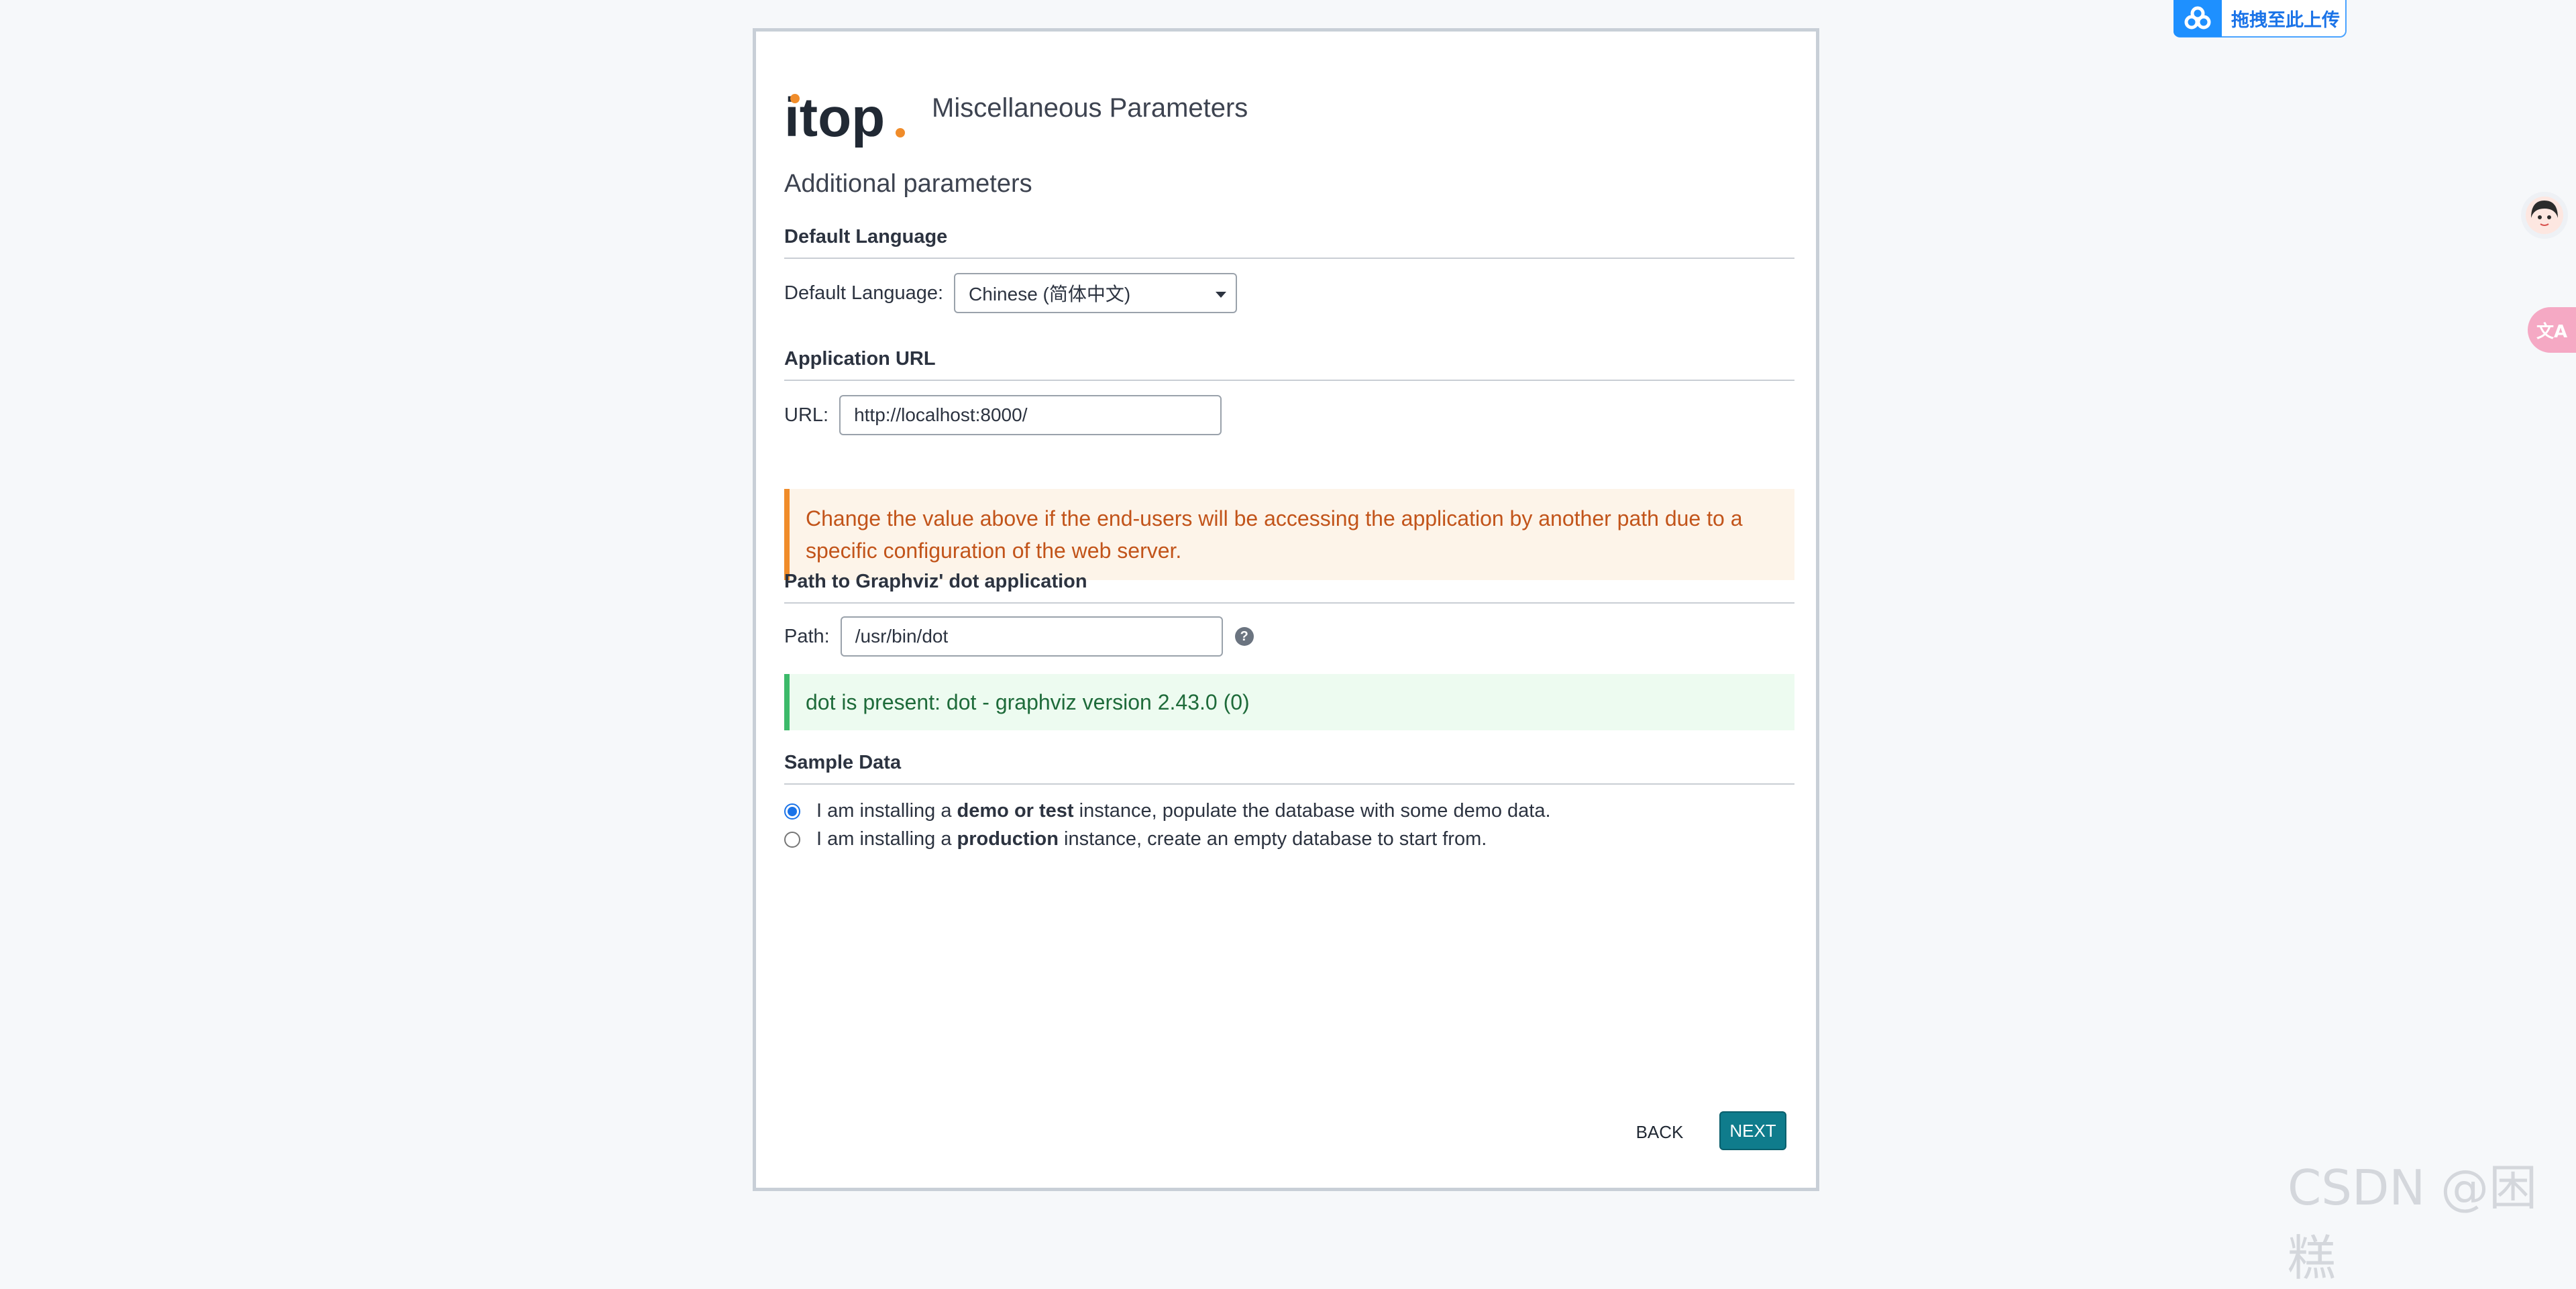 The image size is (2576, 1289). What do you see at coordinates (807, 636) in the screenshot?
I see `path-label: Path:` at bounding box center [807, 636].